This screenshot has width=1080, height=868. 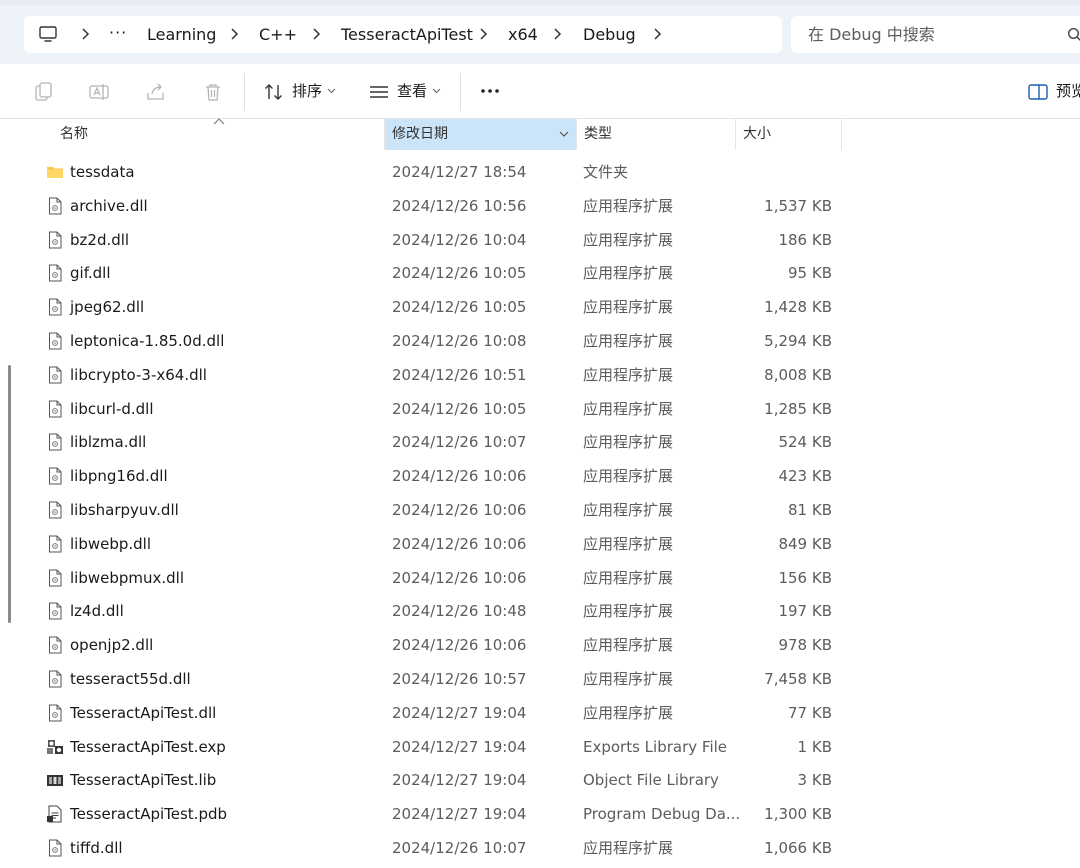 I want to click on breadcrumb-overflow: ···, so click(x=118, y=34).